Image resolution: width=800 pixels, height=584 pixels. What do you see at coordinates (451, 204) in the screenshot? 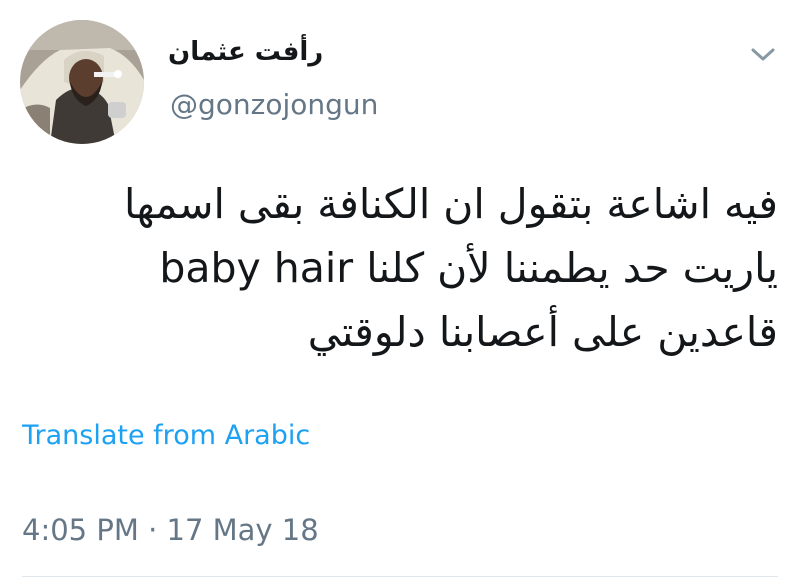
I see `tweet-text-line: فيه اشاعة بتقول ان الكنافة بقى اسمها` at bounding box center [451, 204].